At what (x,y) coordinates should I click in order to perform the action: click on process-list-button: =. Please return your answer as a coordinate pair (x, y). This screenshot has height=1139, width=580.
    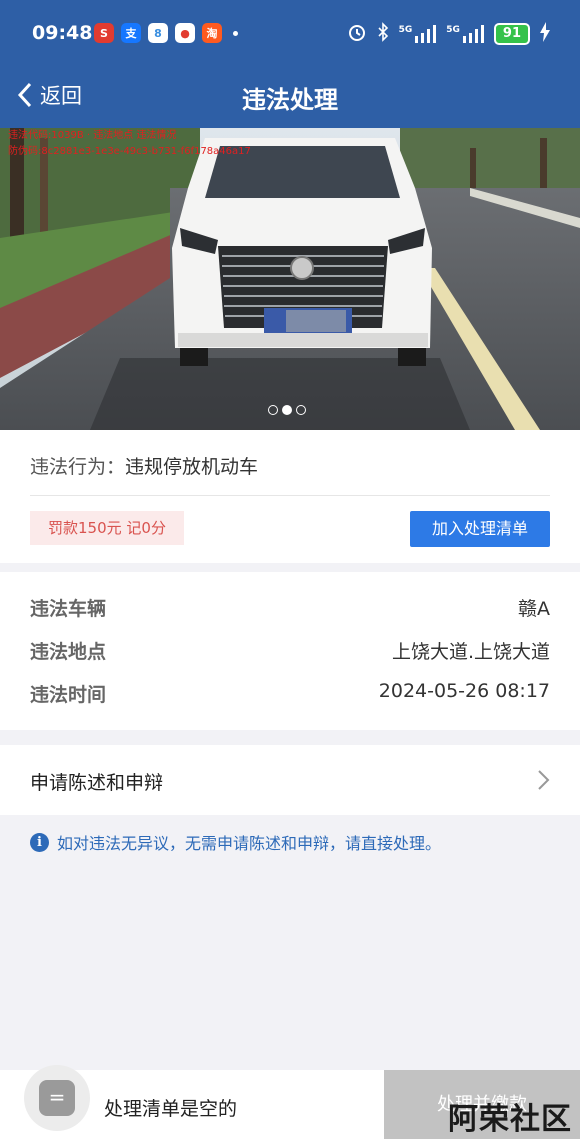
    Looking at the image, I should click on (57, 1098).